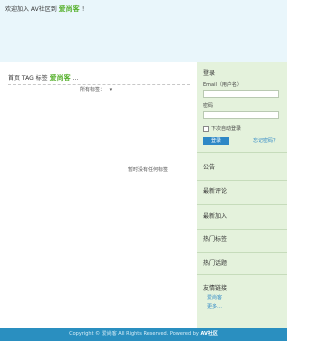 This screenshot has width=320, height=350. What do you see at coordinates (215, 263) in the screenshot?
I see `section-hot-topics: 热门话题` at bounding box center [215, 263].